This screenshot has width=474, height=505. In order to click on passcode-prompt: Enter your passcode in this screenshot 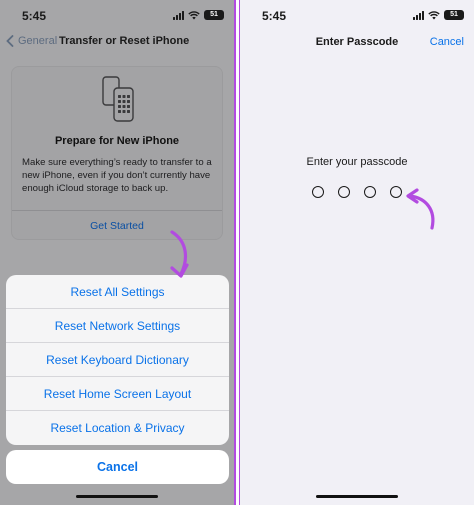, I will do `click(357, 162)`.